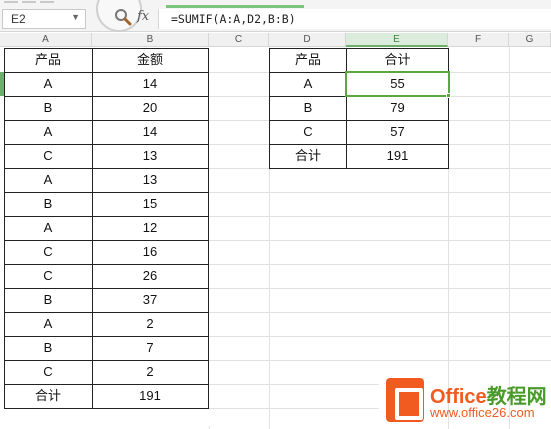  What do you see at coordinates (150, 108) in the screenshot?
I see `table-cell: 20` at bounding box center [150, 108].